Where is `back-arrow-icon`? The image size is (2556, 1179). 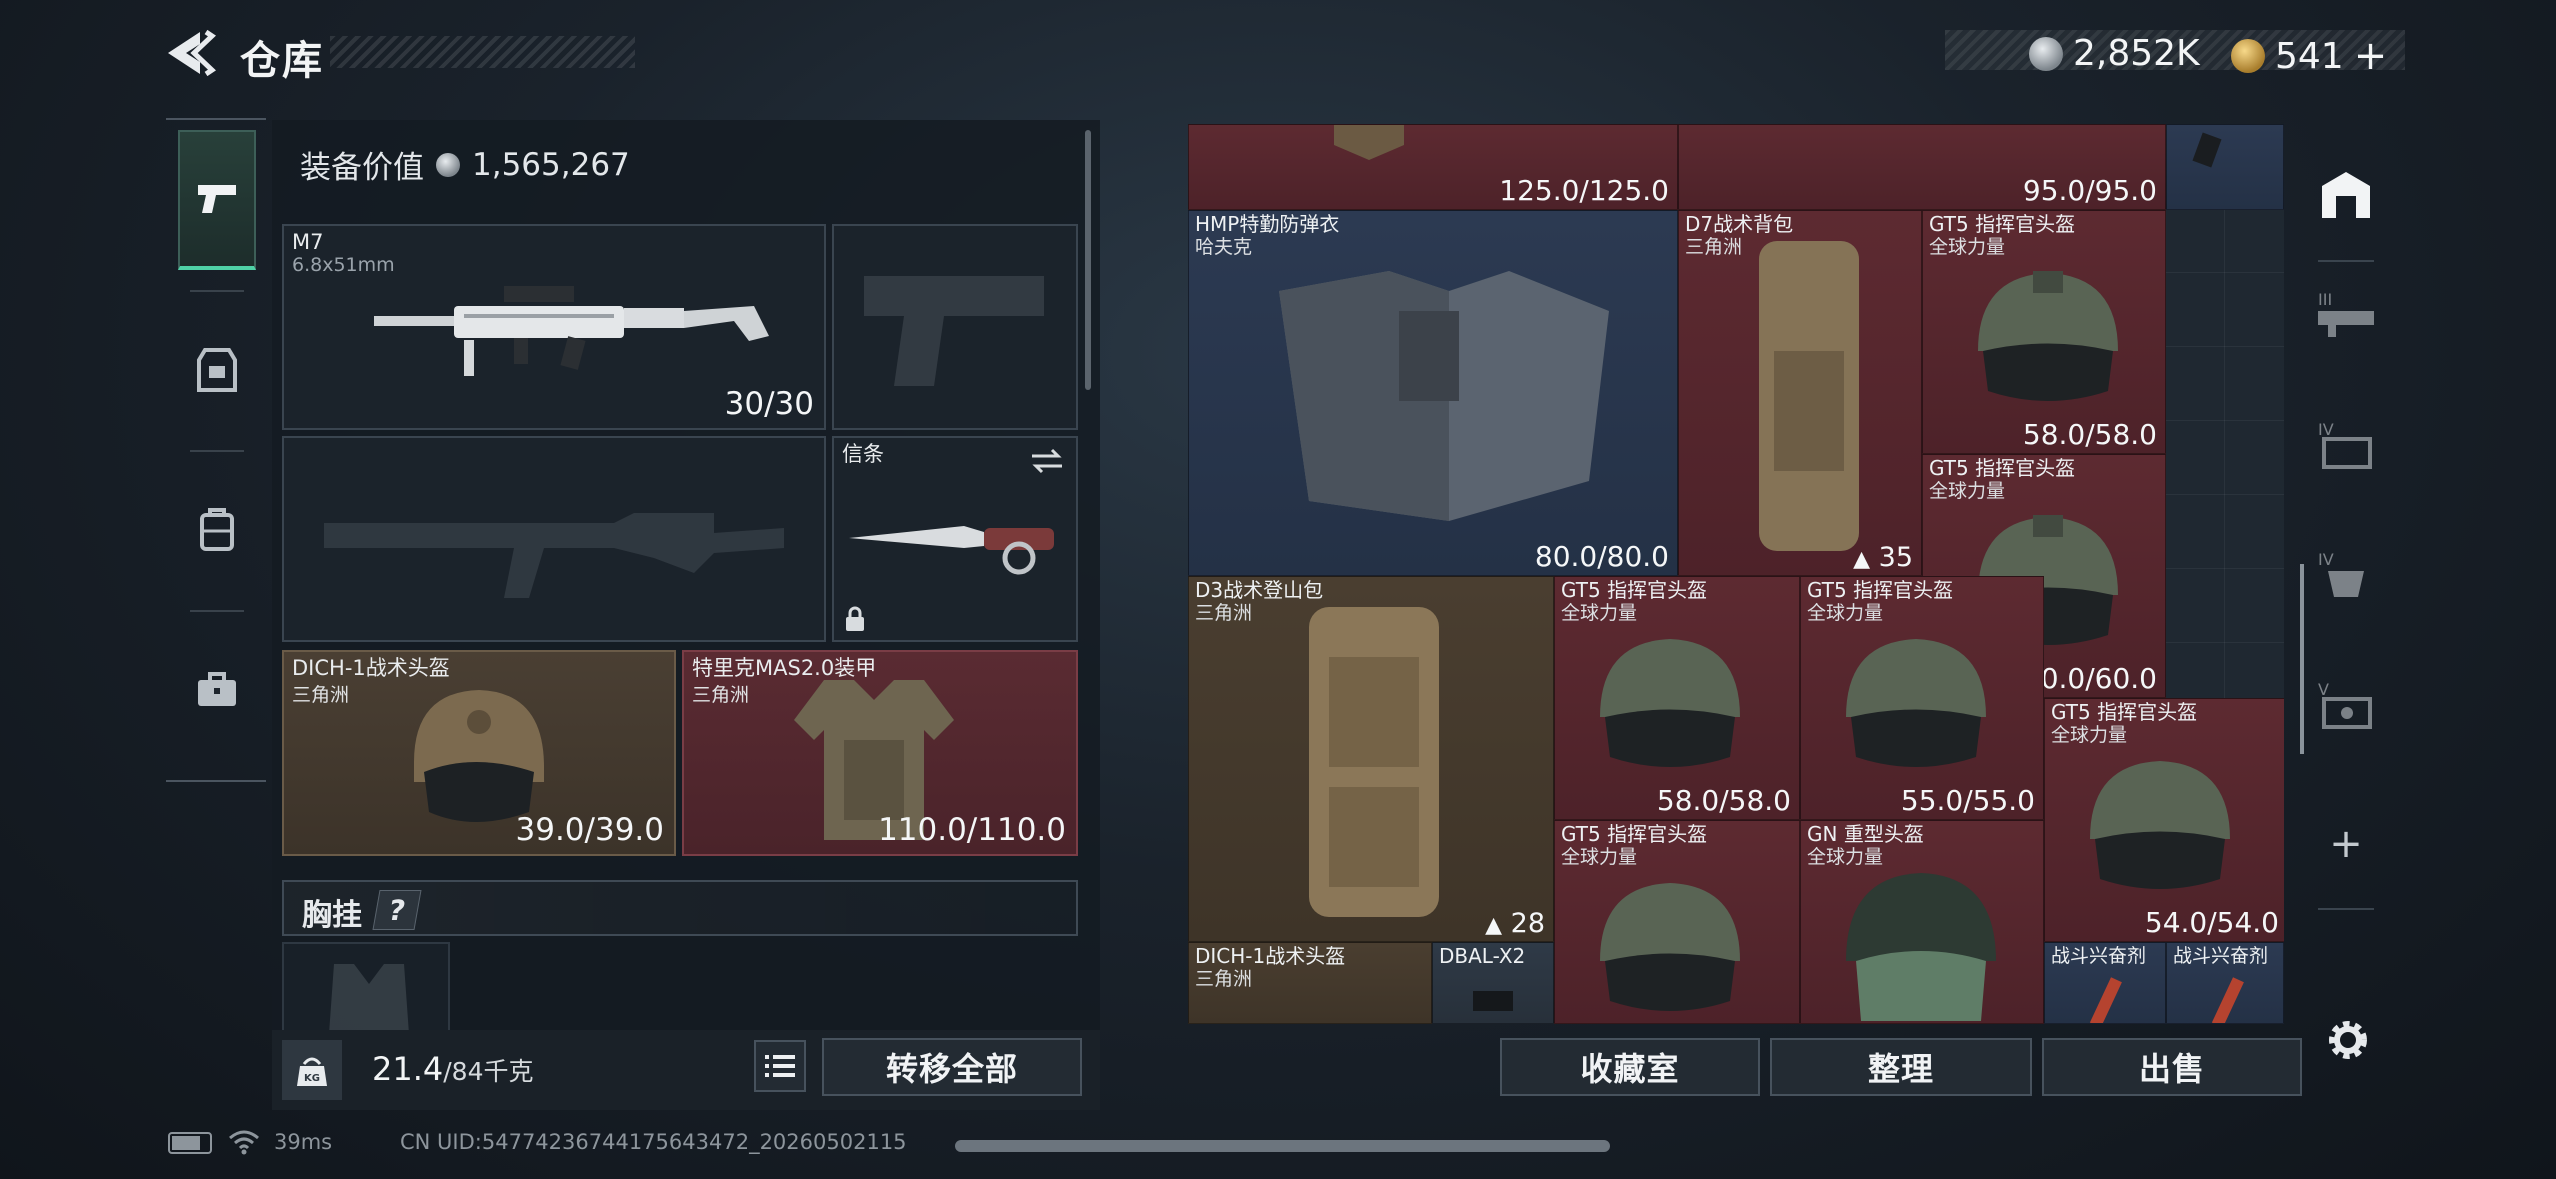
back-arrow-icon is located at coordinates (192, 53).